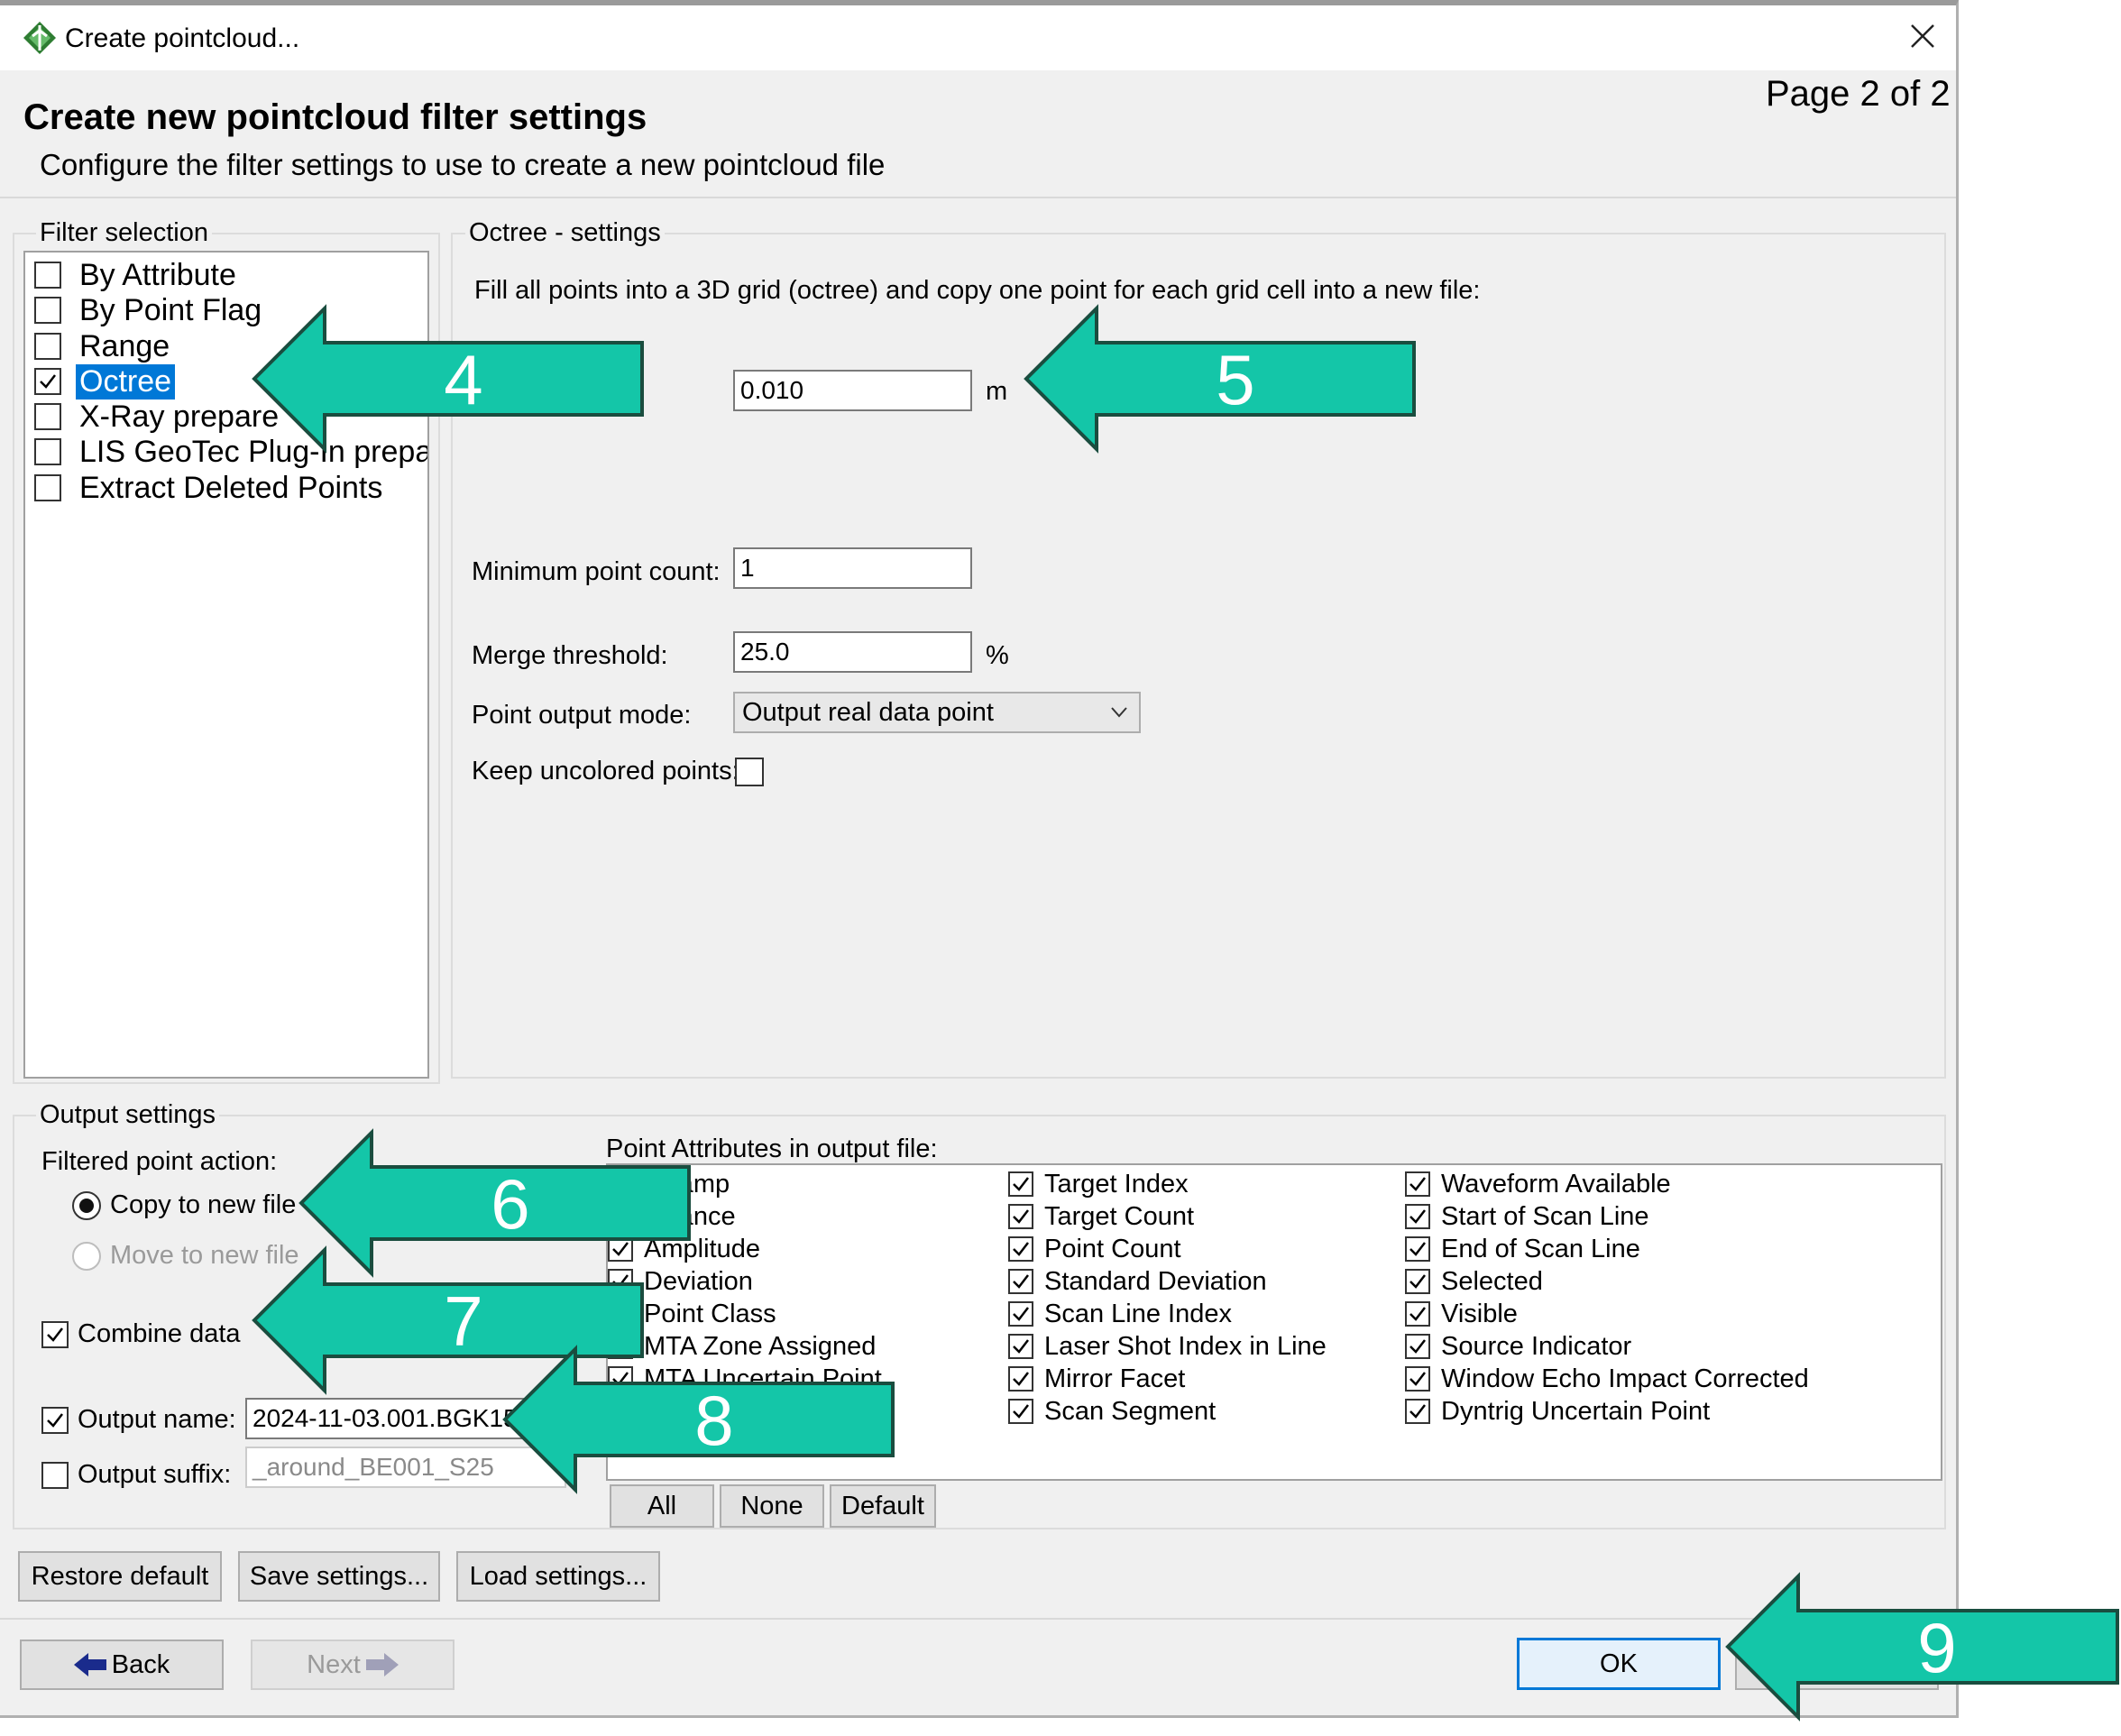  Describe the element at coordinates (570, 656) in the screenshot. I see `merge-threshold-label: Merge threshold:` at that location.